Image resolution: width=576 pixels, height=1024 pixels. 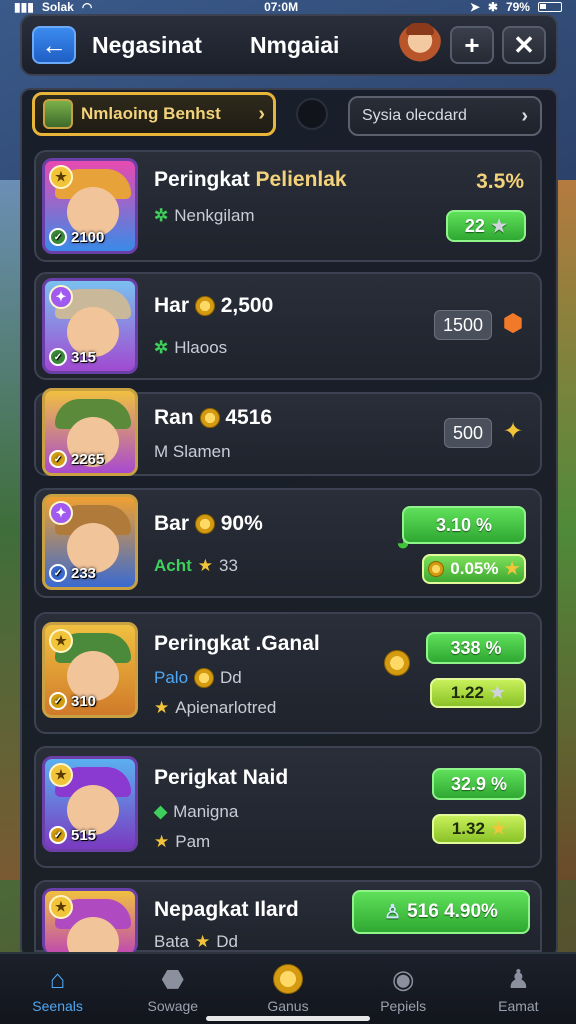 I want to click on status-bar: ▮▮▮ Solak ◠ 07:0M ➤ ✱ 79%, so click(x=288, y=7).